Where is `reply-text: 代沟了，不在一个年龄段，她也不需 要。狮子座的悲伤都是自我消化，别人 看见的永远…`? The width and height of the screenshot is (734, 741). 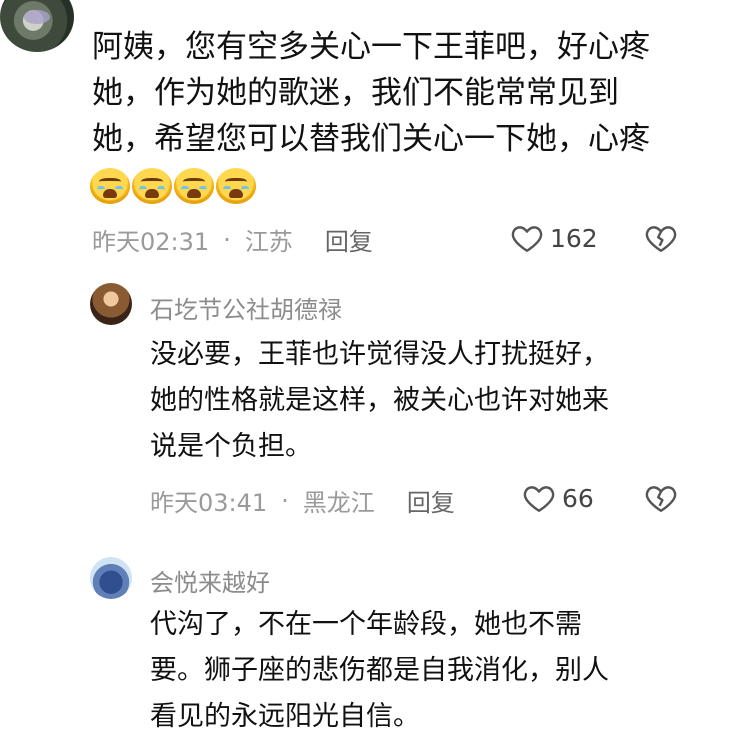
reply-text: 代沟了，不在一个年龄段，她也不需 要。狮子座的悲伤都是自我消化，别人 看见的永远… is located at coordinates (379, 670).